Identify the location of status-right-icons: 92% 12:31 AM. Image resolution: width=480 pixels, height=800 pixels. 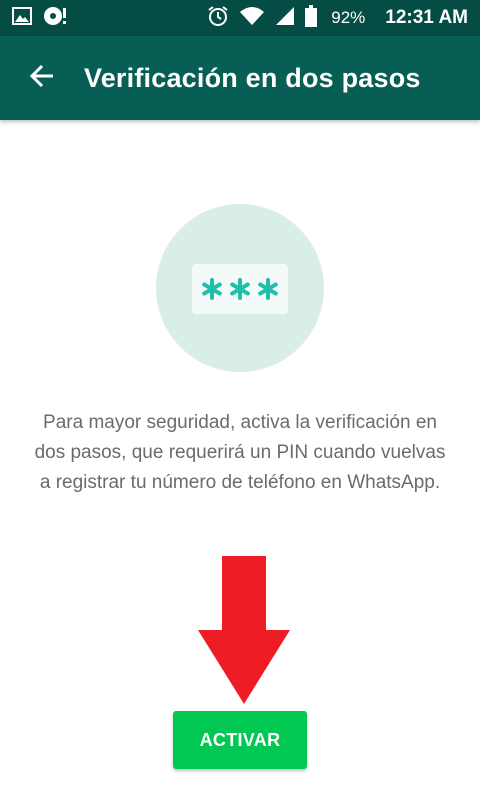
(337, 18).